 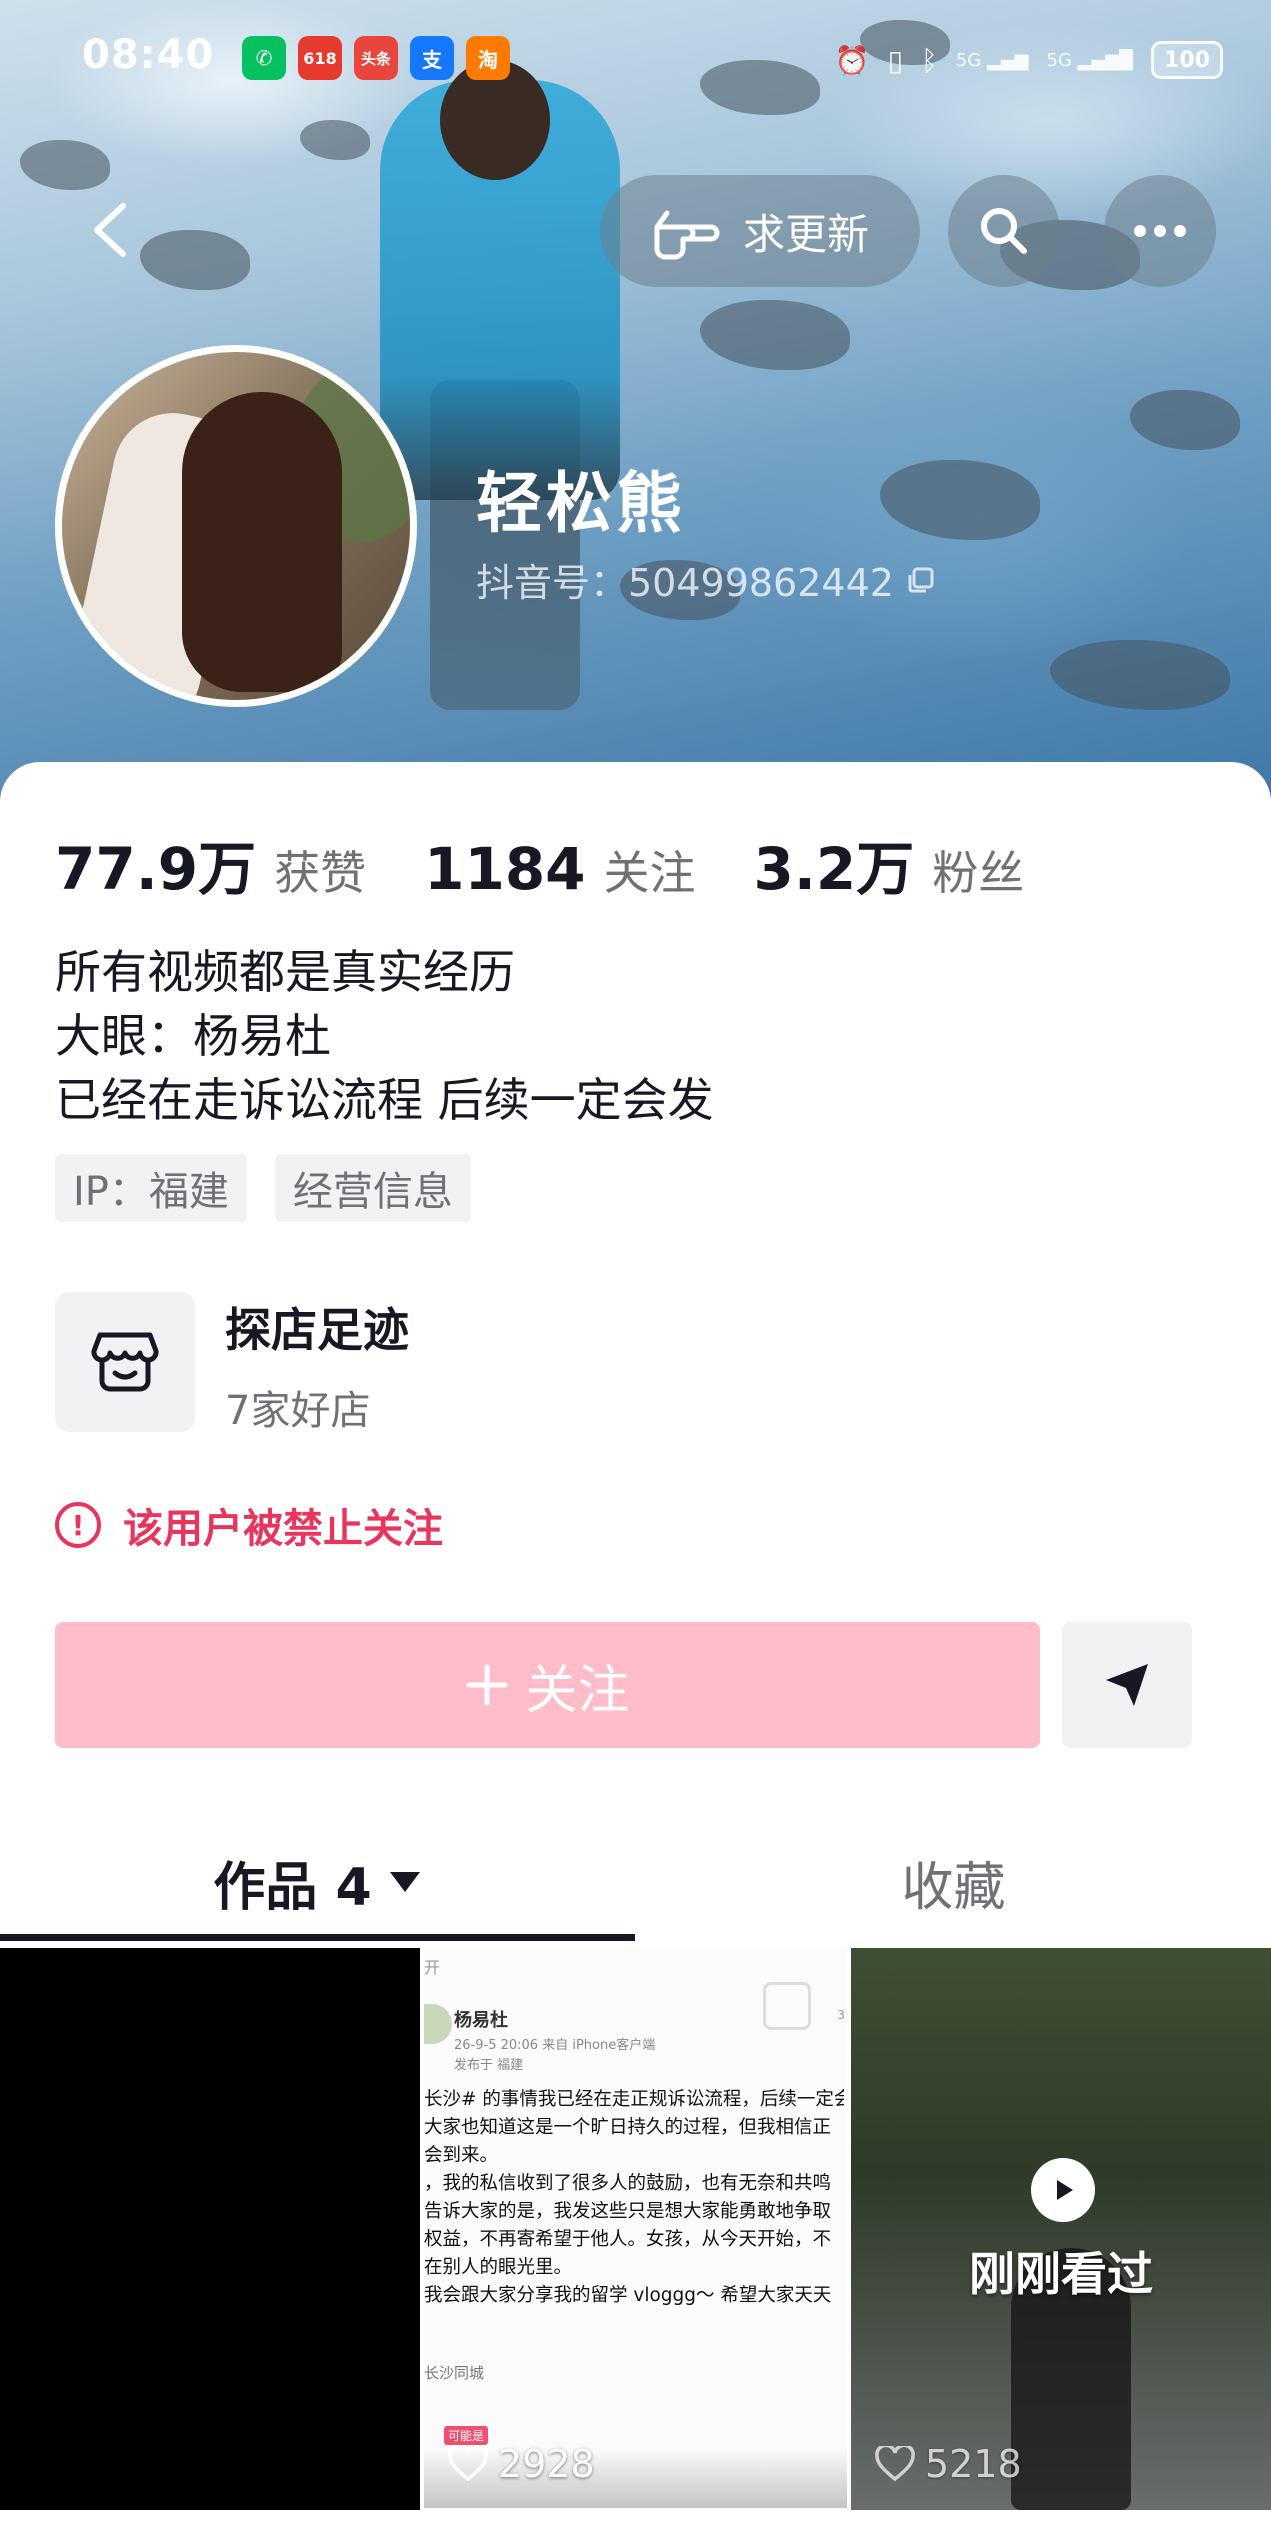 I want to click on request-update-button: 求更新, so click(x=760, y=231).